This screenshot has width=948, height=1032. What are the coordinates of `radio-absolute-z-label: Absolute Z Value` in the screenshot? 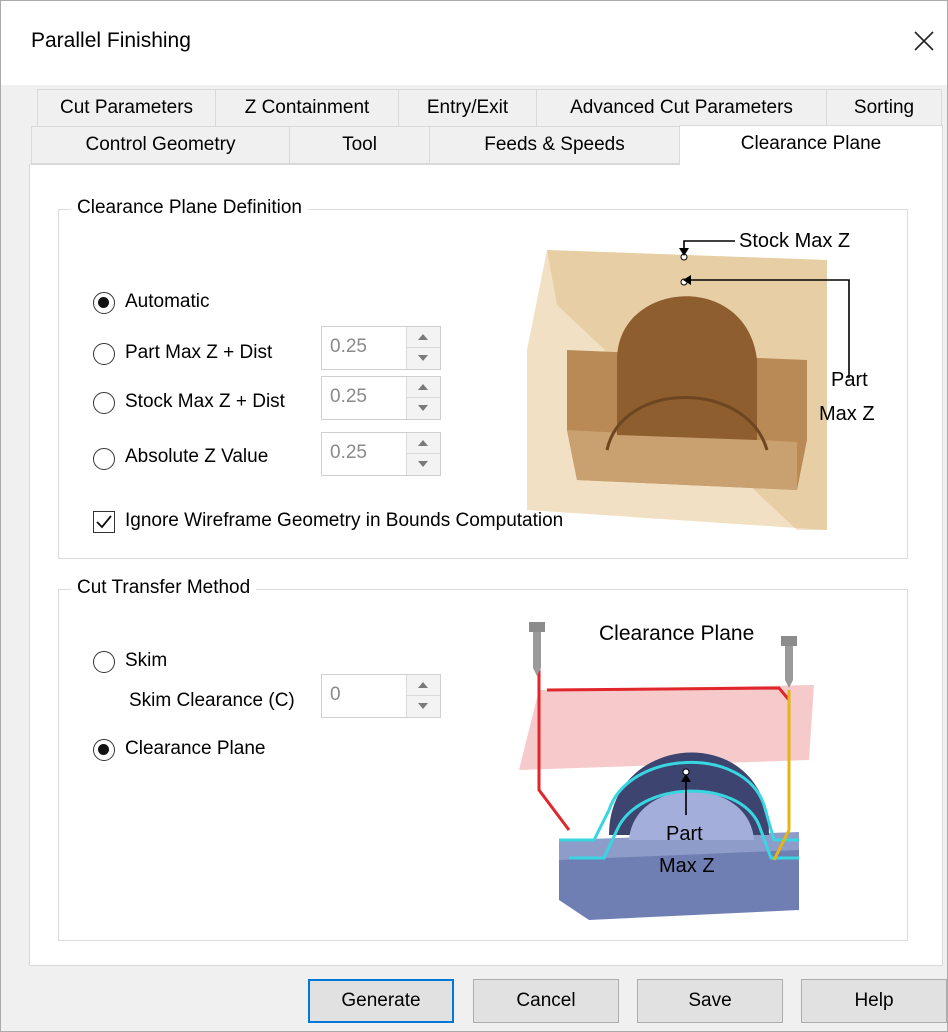 It's located at (197, 456).